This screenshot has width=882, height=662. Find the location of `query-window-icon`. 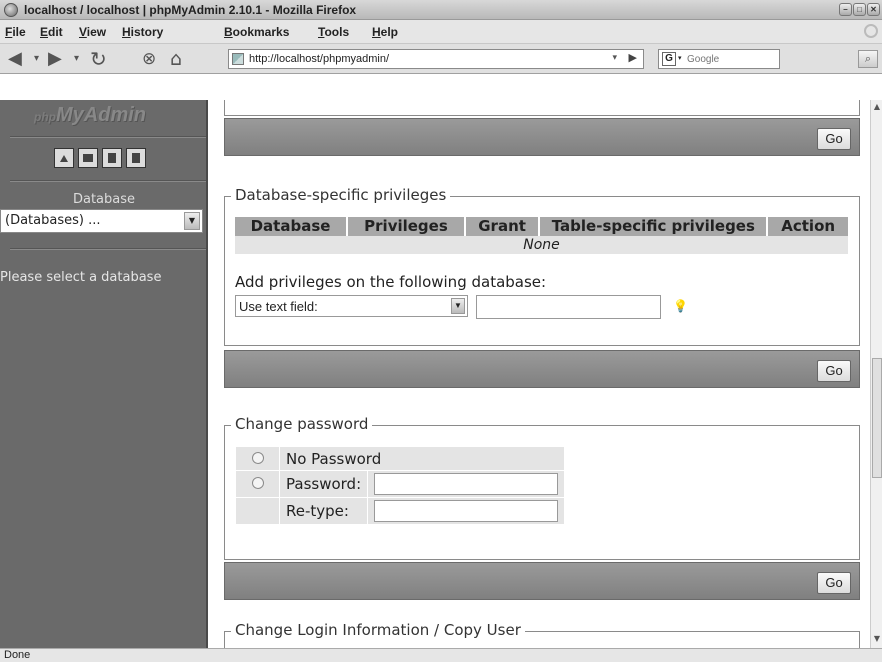

query-window-icon is located at coordinates (88, 158).